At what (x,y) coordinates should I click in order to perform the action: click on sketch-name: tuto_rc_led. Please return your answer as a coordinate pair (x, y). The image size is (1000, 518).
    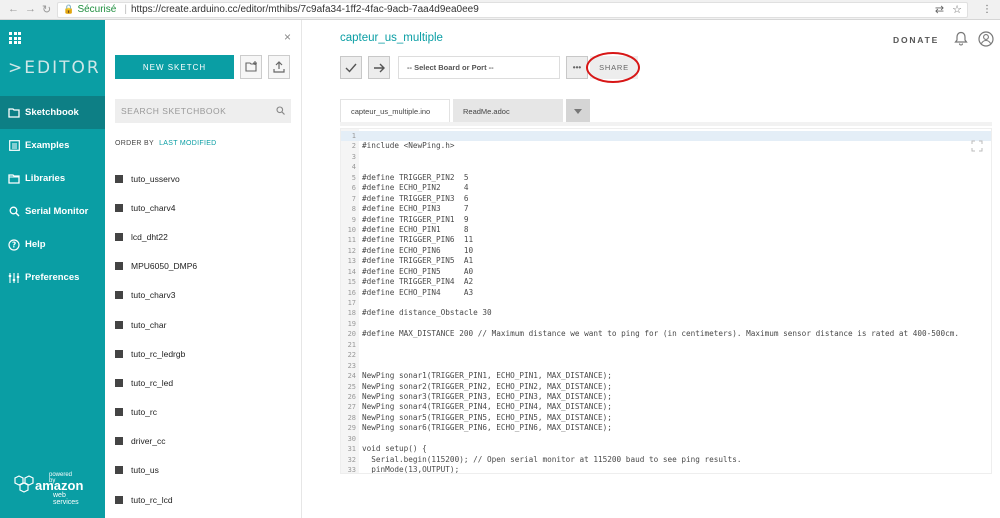
    Looking at the image, I should click on (152, 382).